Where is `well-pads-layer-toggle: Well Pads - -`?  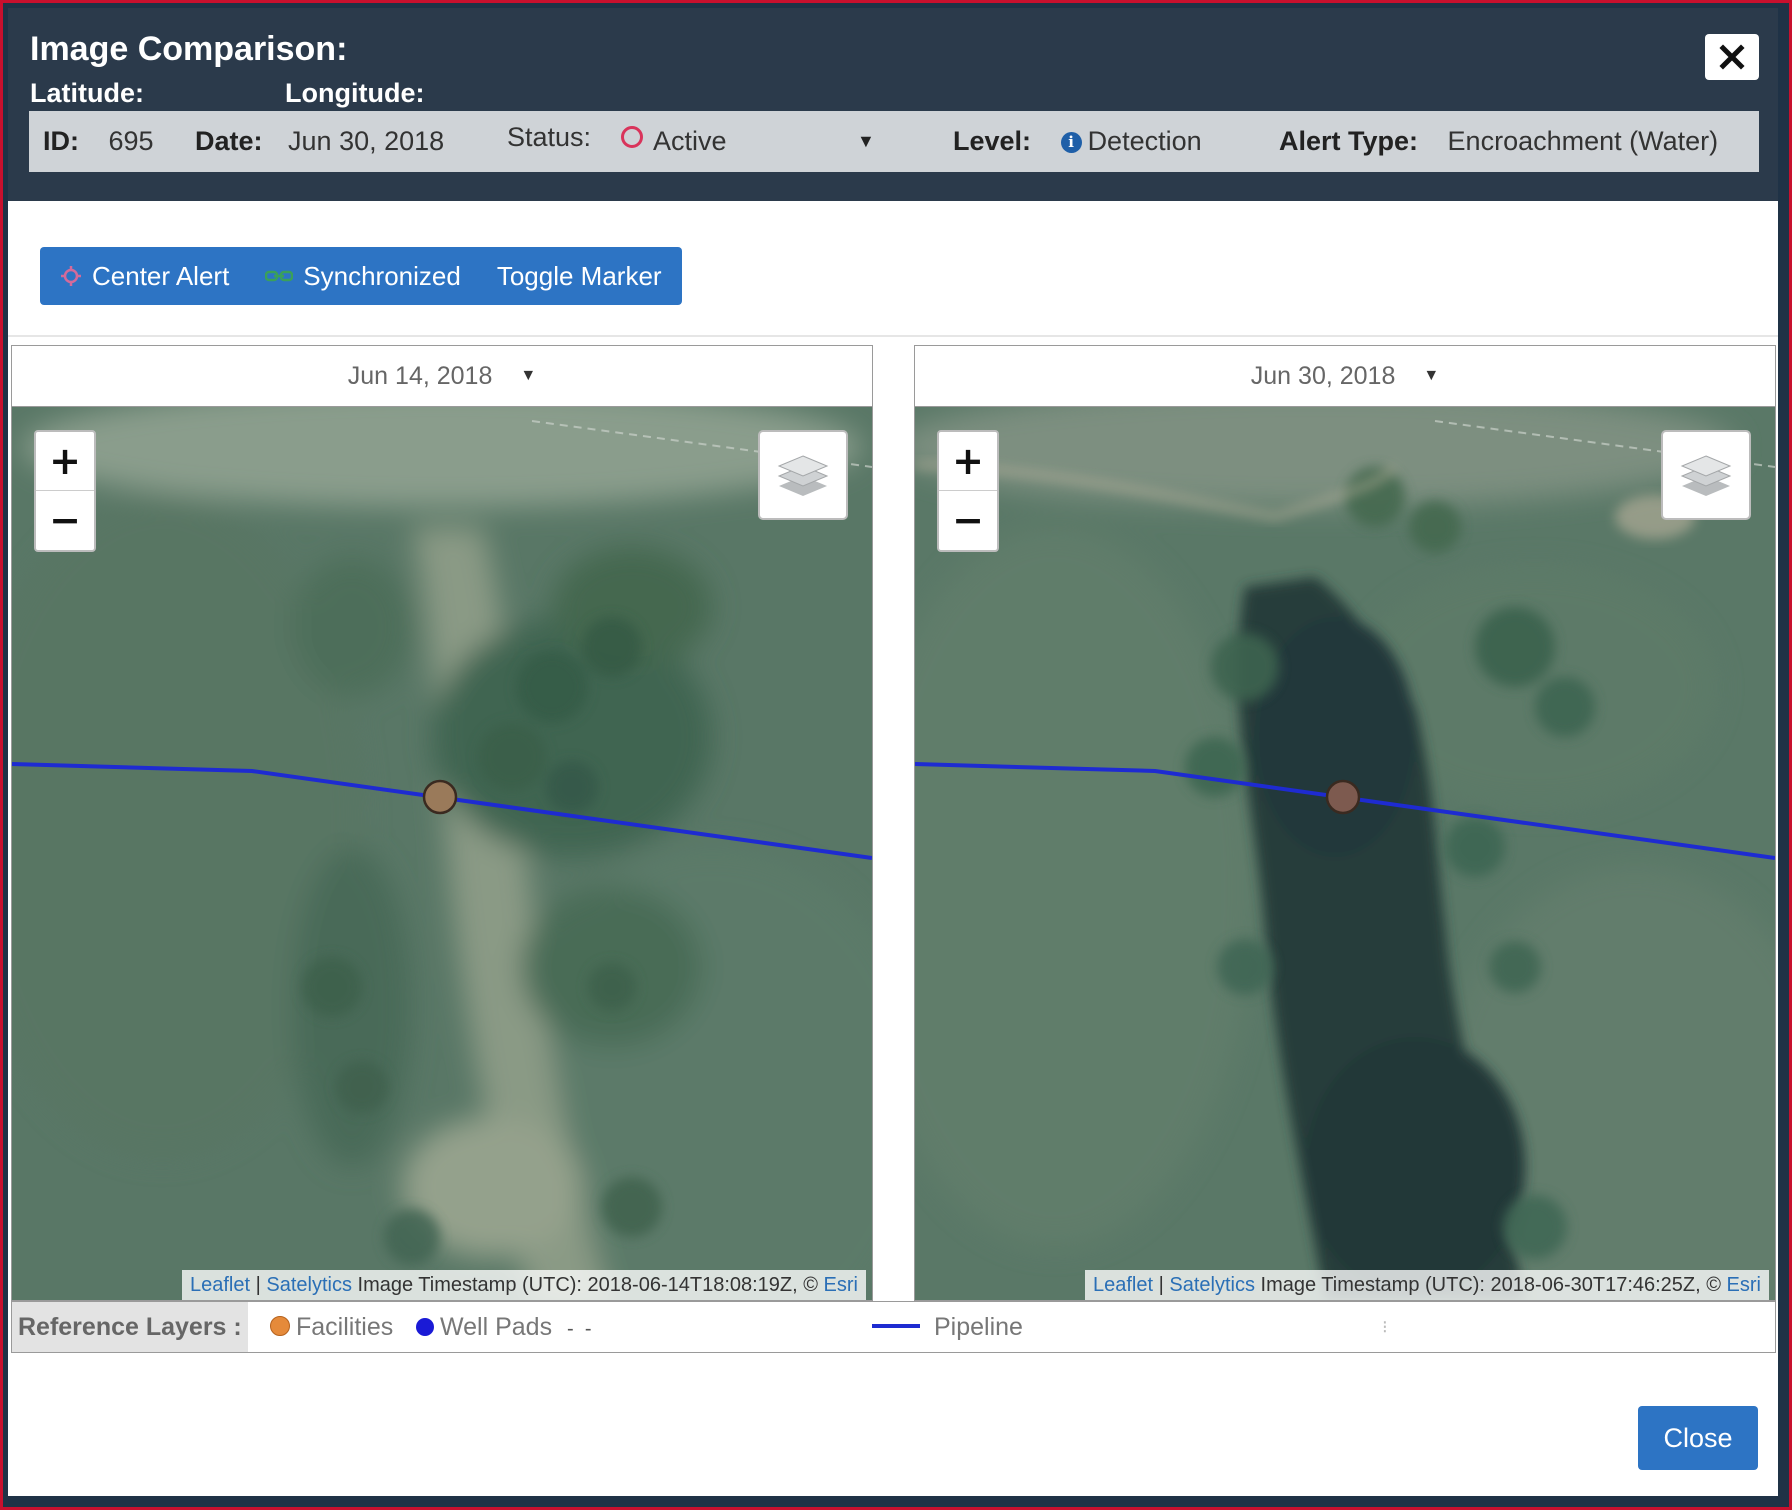
well-pads-layer-toggle: Well Pads - - is located at coordinates (503, 1327).